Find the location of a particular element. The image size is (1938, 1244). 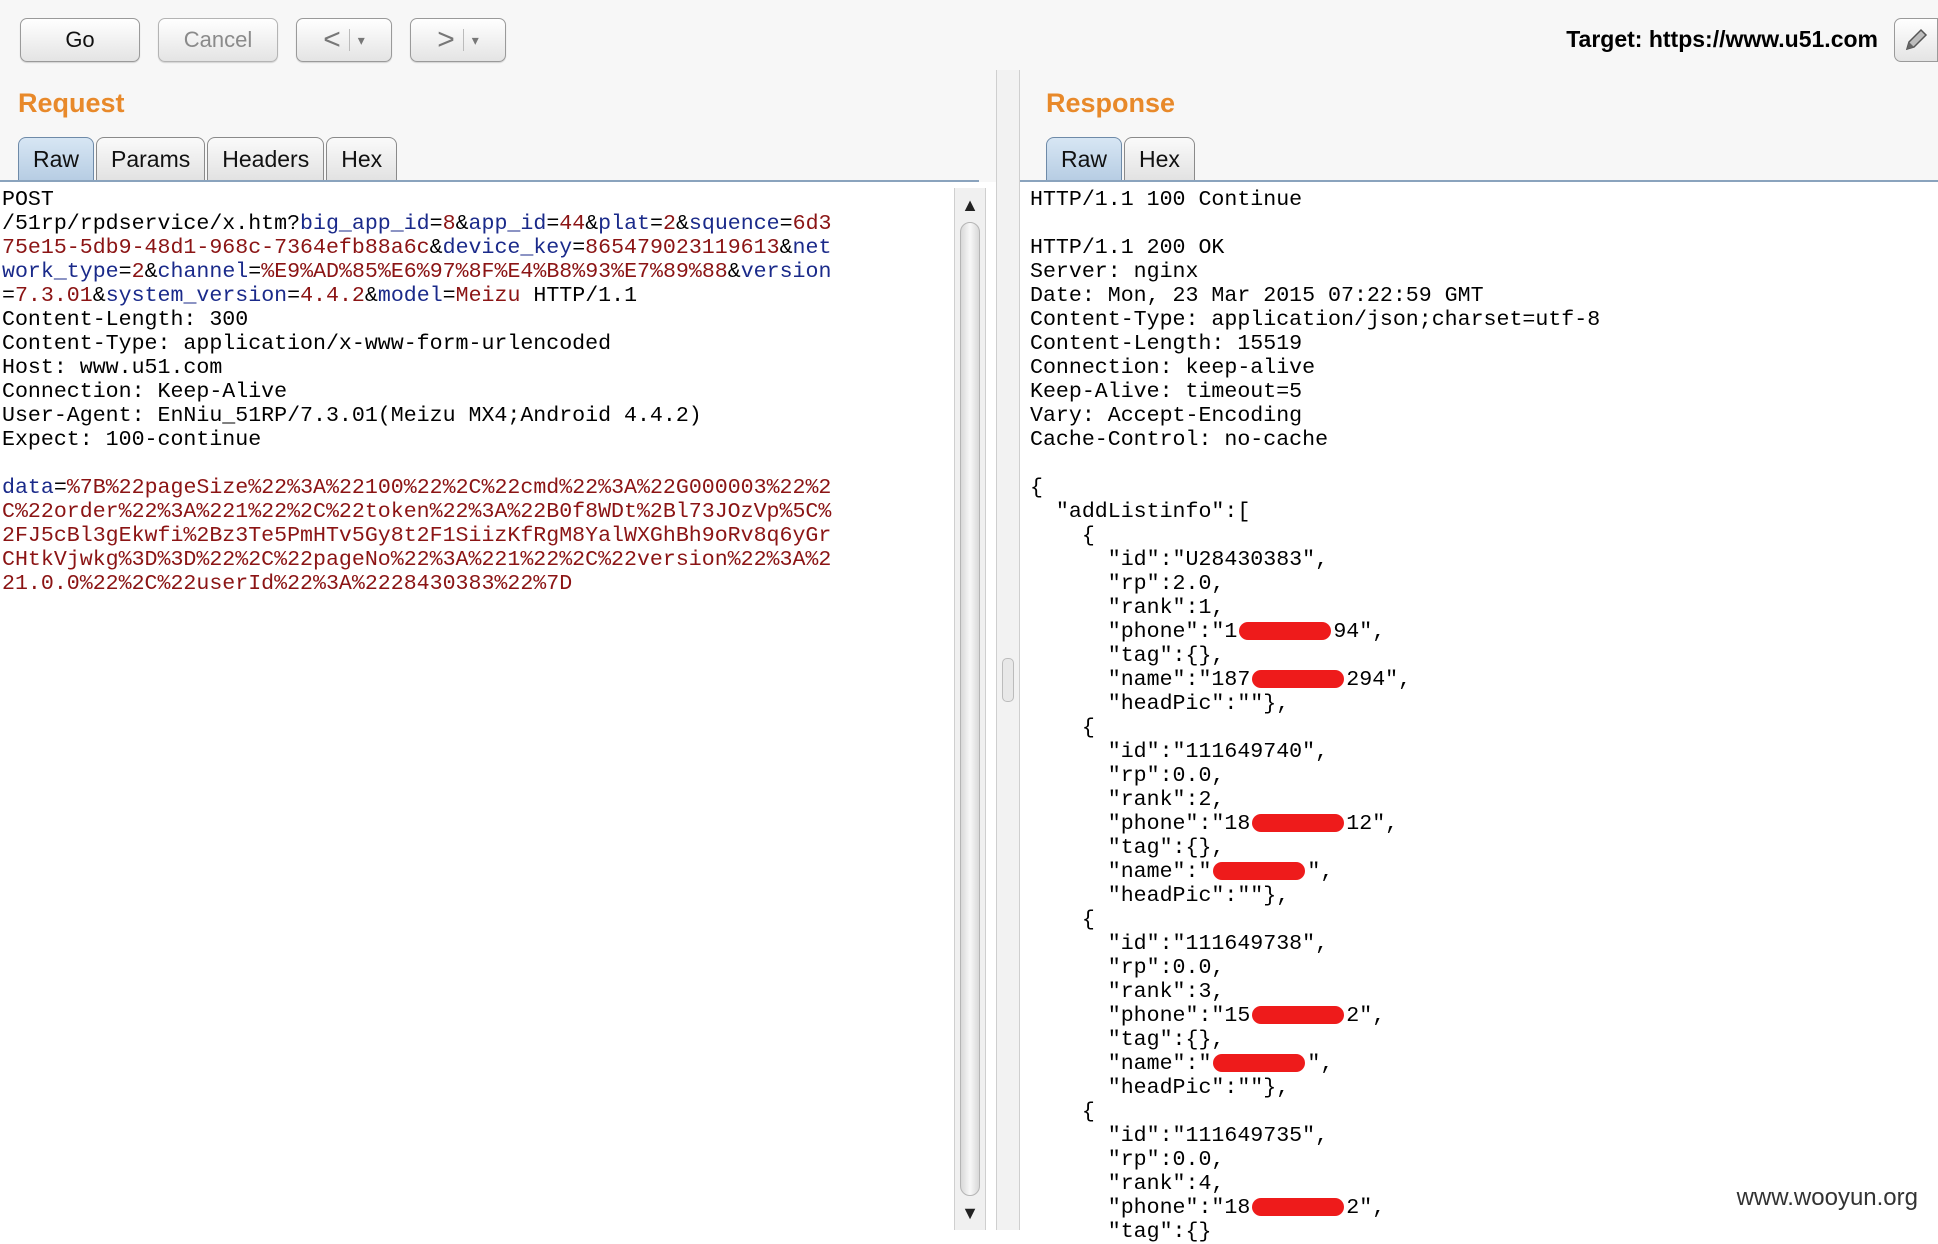

go-button: Go is located at coordinates (80, 40).